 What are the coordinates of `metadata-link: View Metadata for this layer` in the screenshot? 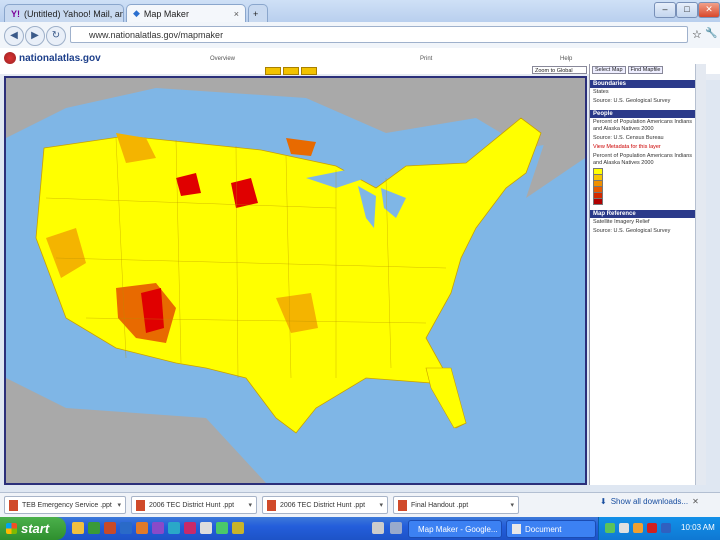 It's located at (643, 147).